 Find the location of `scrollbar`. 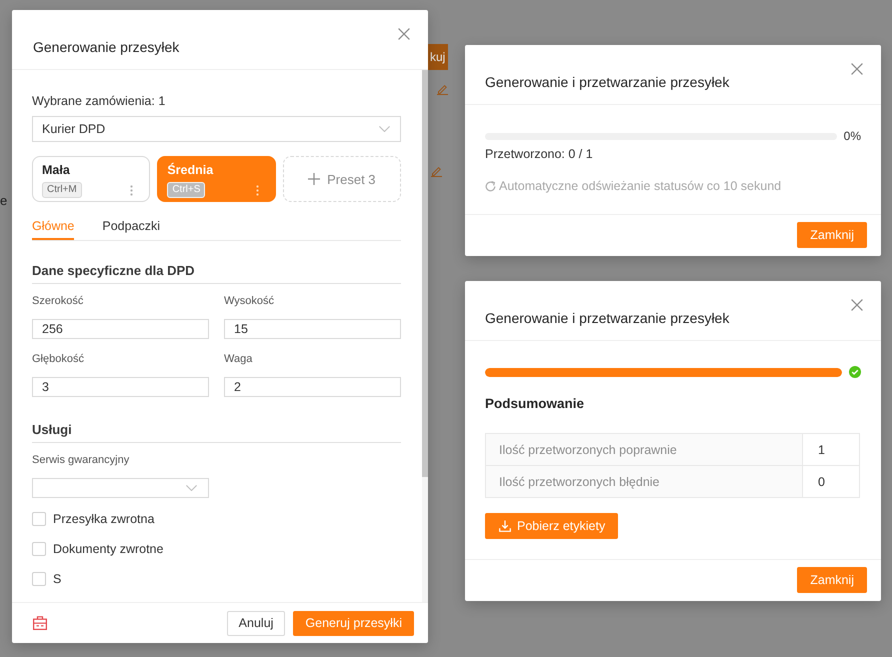

scrollbar is located at coordinates (425, 336).